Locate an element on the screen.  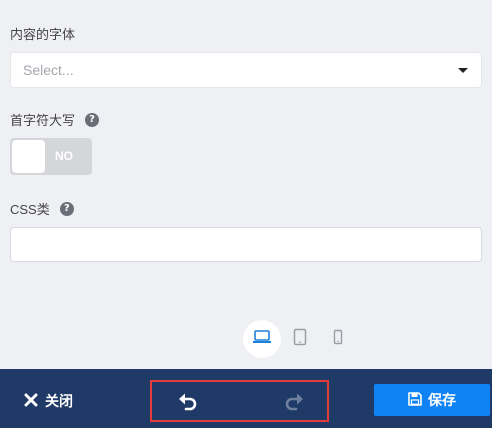
mobile-icon is located at coordinates (338, 339).